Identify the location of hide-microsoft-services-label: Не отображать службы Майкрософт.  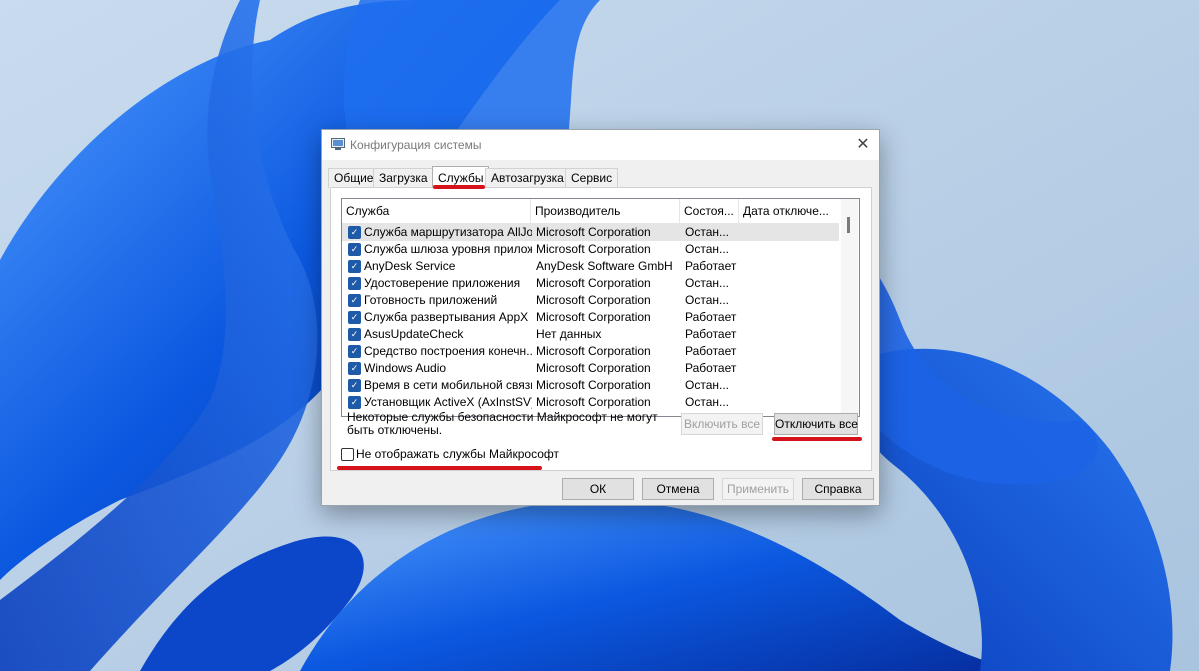
(458, 454).